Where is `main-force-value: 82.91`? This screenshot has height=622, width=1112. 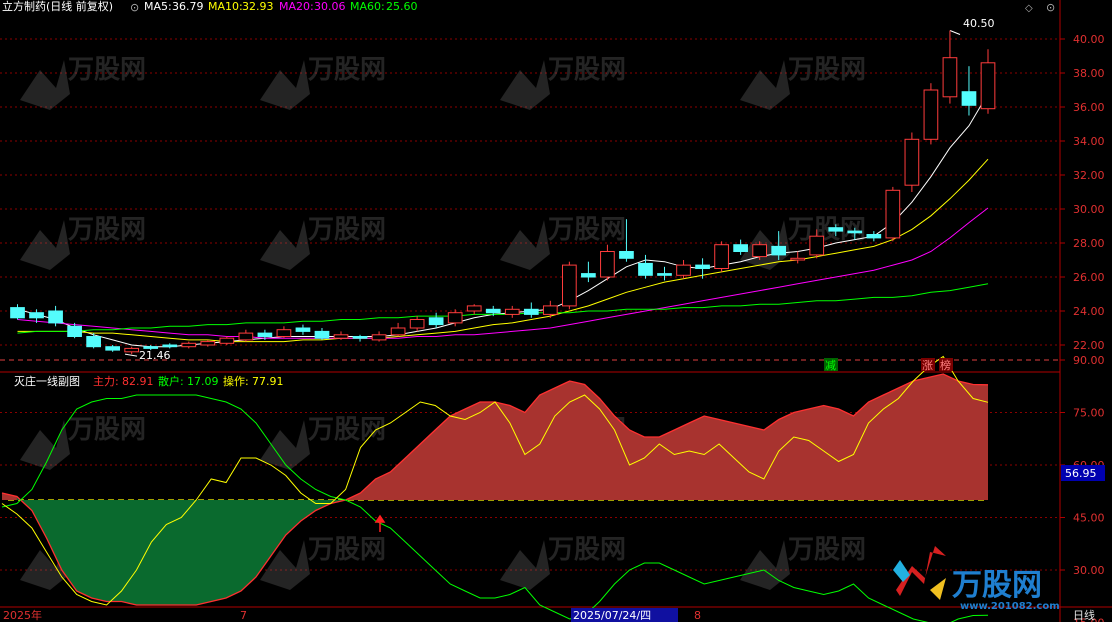
main-force-value: 82.91 is located at coordinates (138, 381).